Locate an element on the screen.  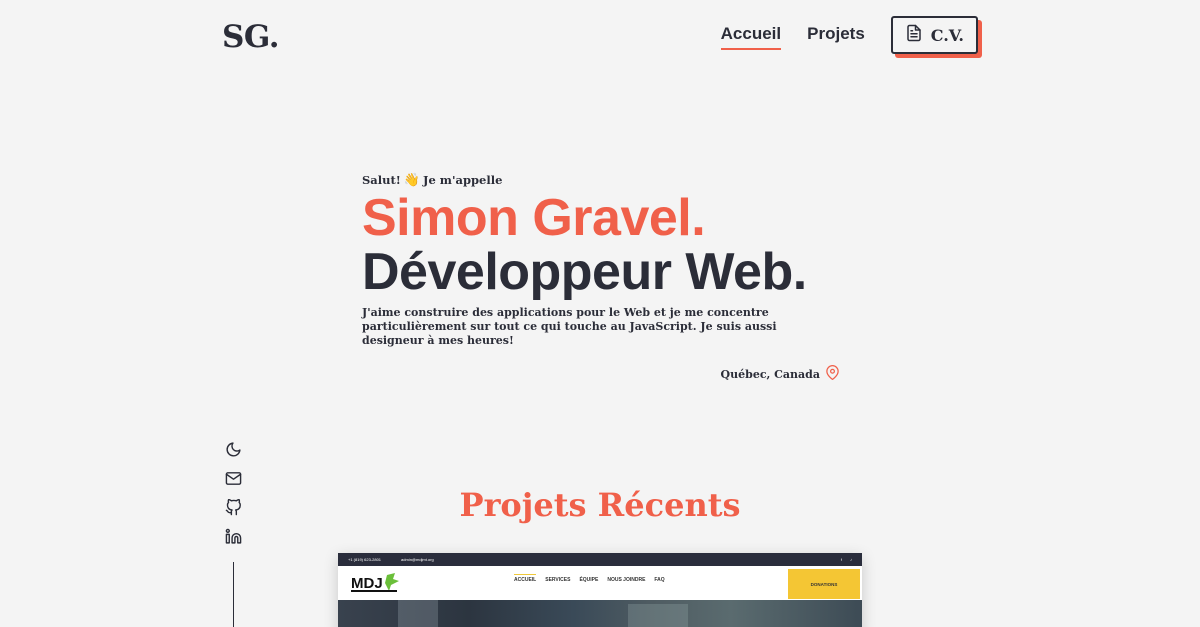
hero-role: Développeur Web. is located at coordinates (584, 272).